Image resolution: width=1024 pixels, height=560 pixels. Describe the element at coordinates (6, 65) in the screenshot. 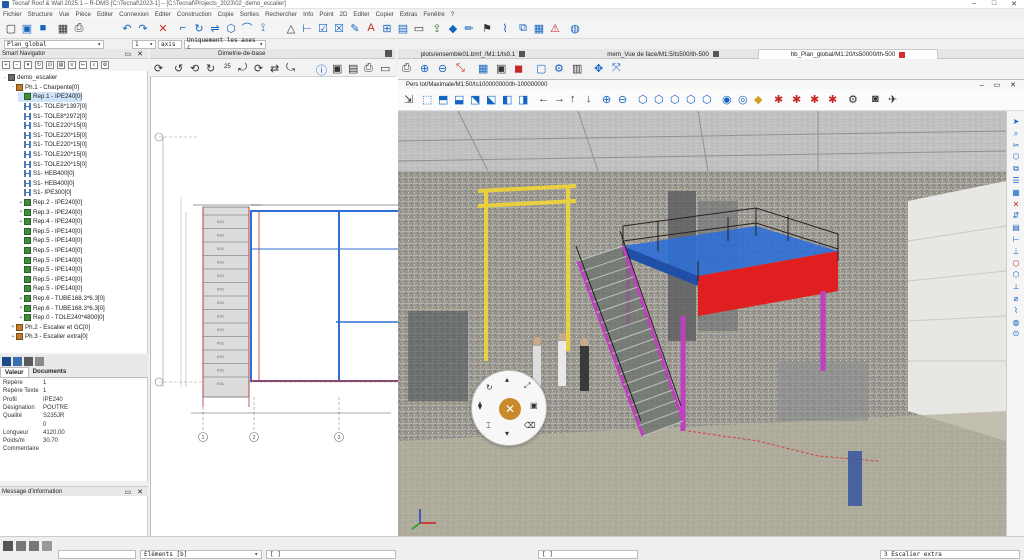

I see `expand-all-icon: +` at that location.